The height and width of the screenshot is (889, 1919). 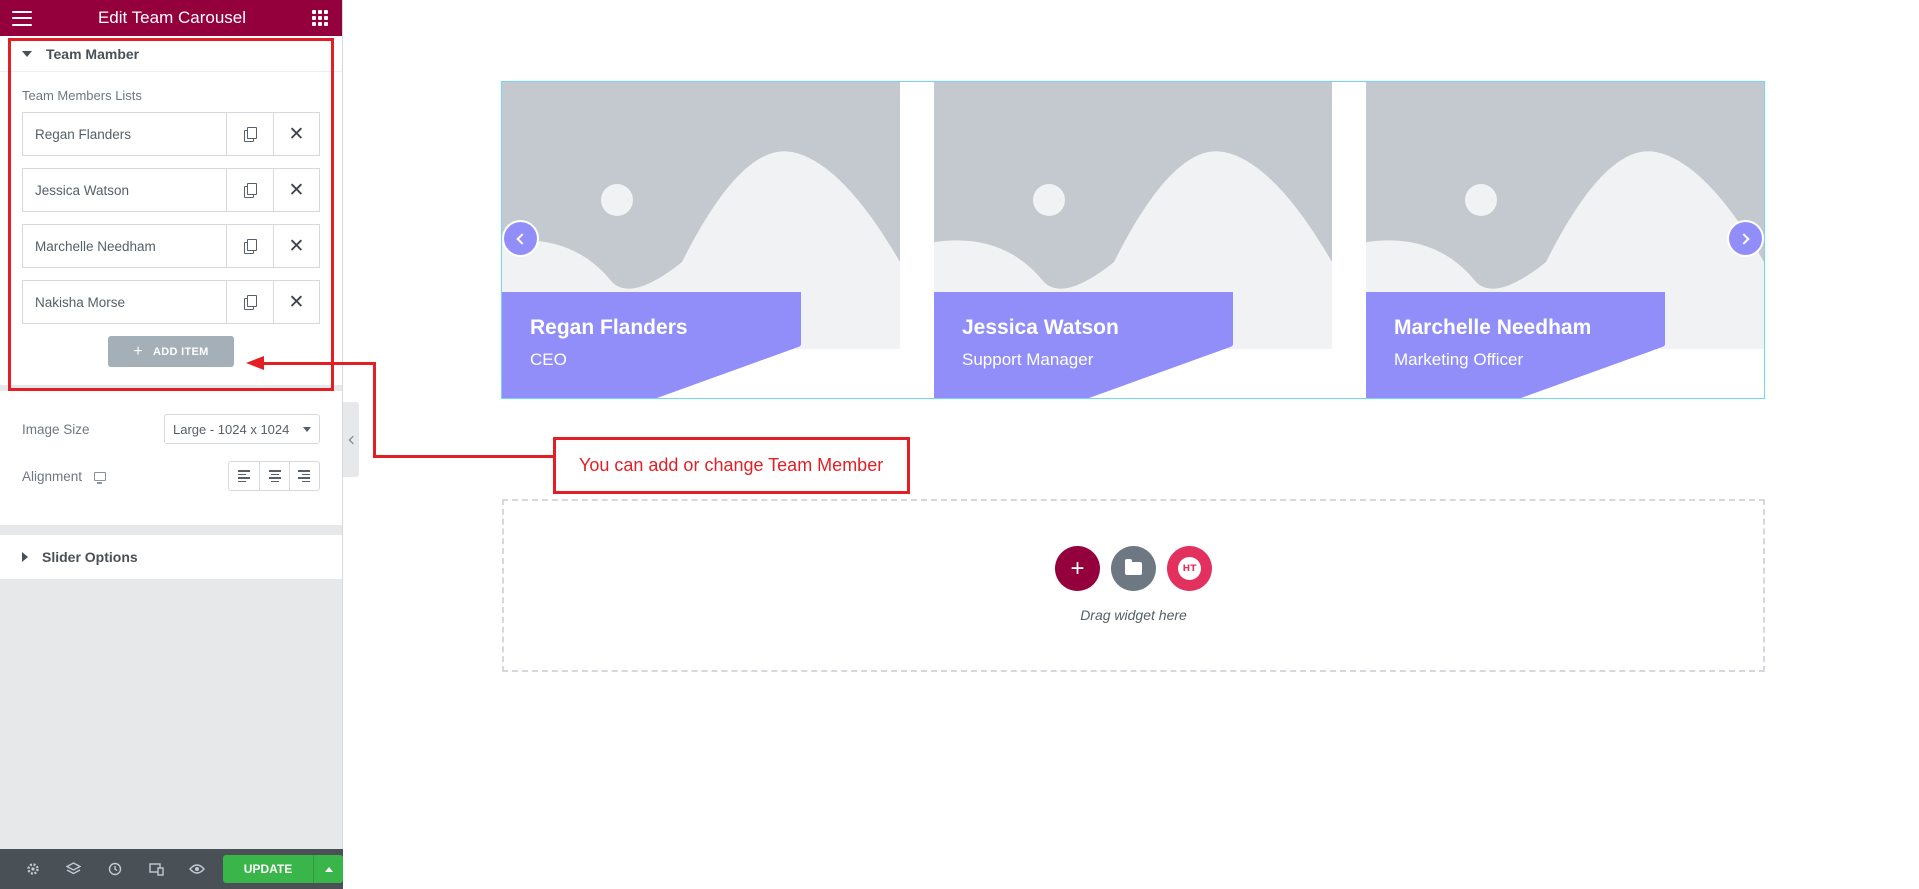 What do you see at coordinates (171, 54) in the screenshot?
I see `team-member-section-toggle: Team Mamber` at bounding box center [171, 54].